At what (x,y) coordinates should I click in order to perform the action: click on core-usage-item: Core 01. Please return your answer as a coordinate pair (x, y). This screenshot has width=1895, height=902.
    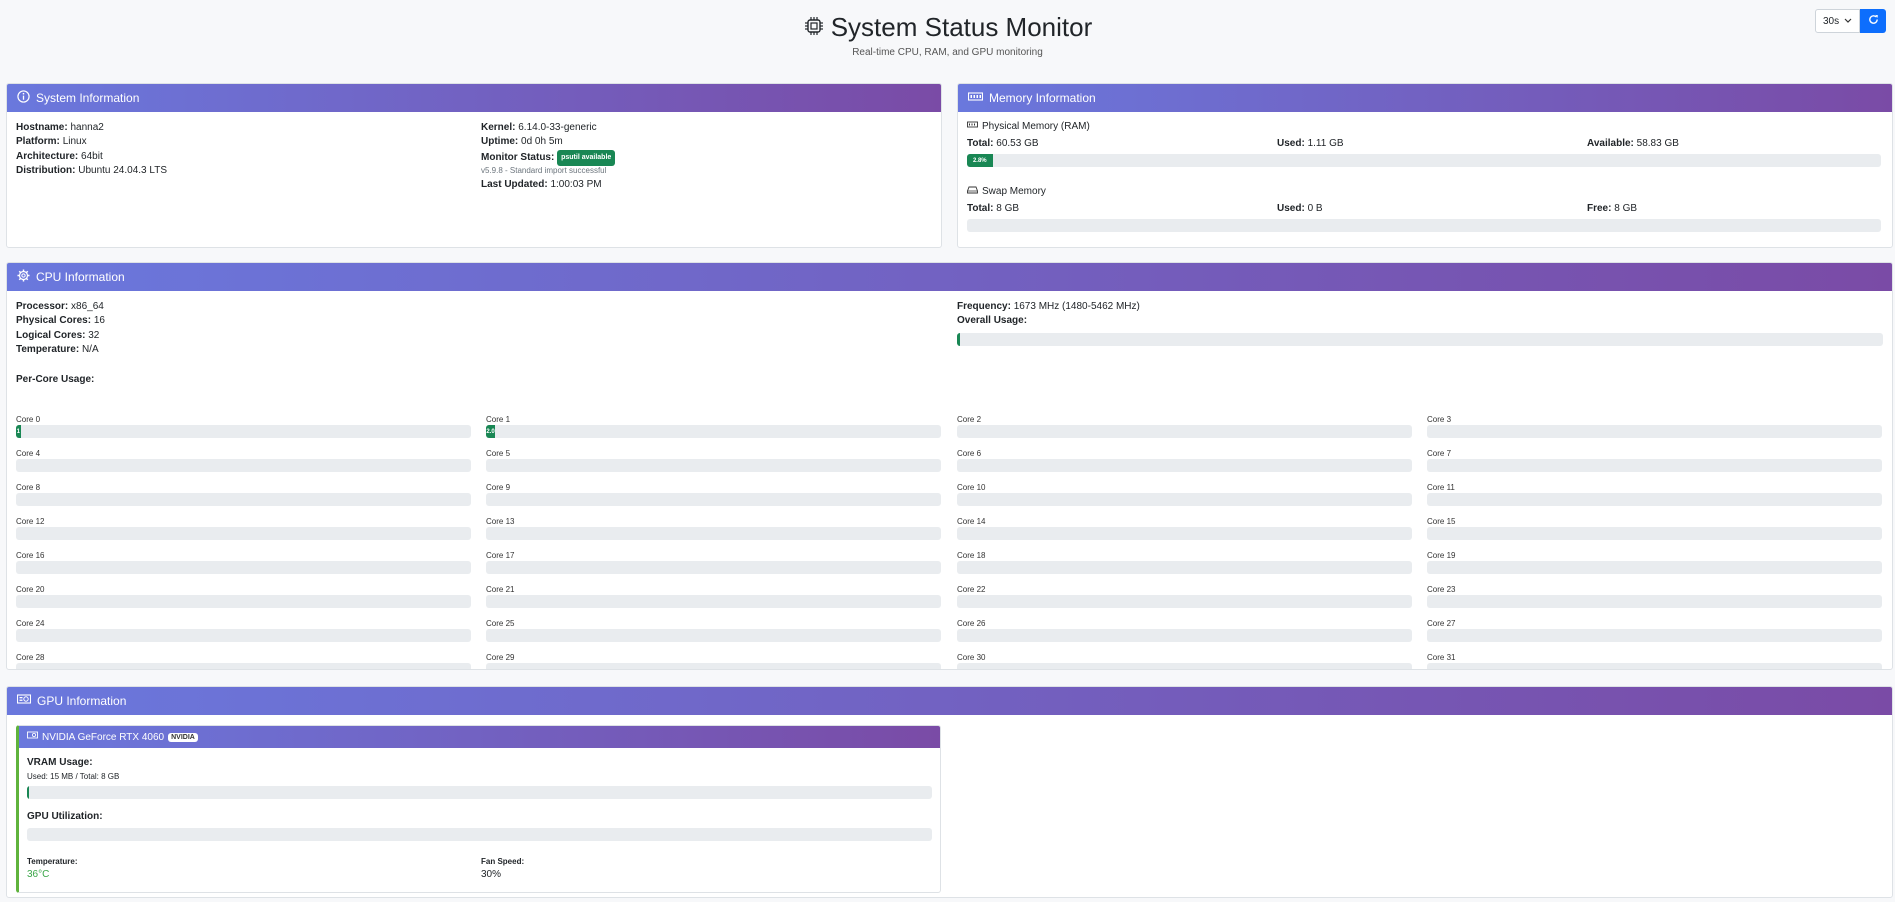
    Looking at the image, I should click on (243, 430).